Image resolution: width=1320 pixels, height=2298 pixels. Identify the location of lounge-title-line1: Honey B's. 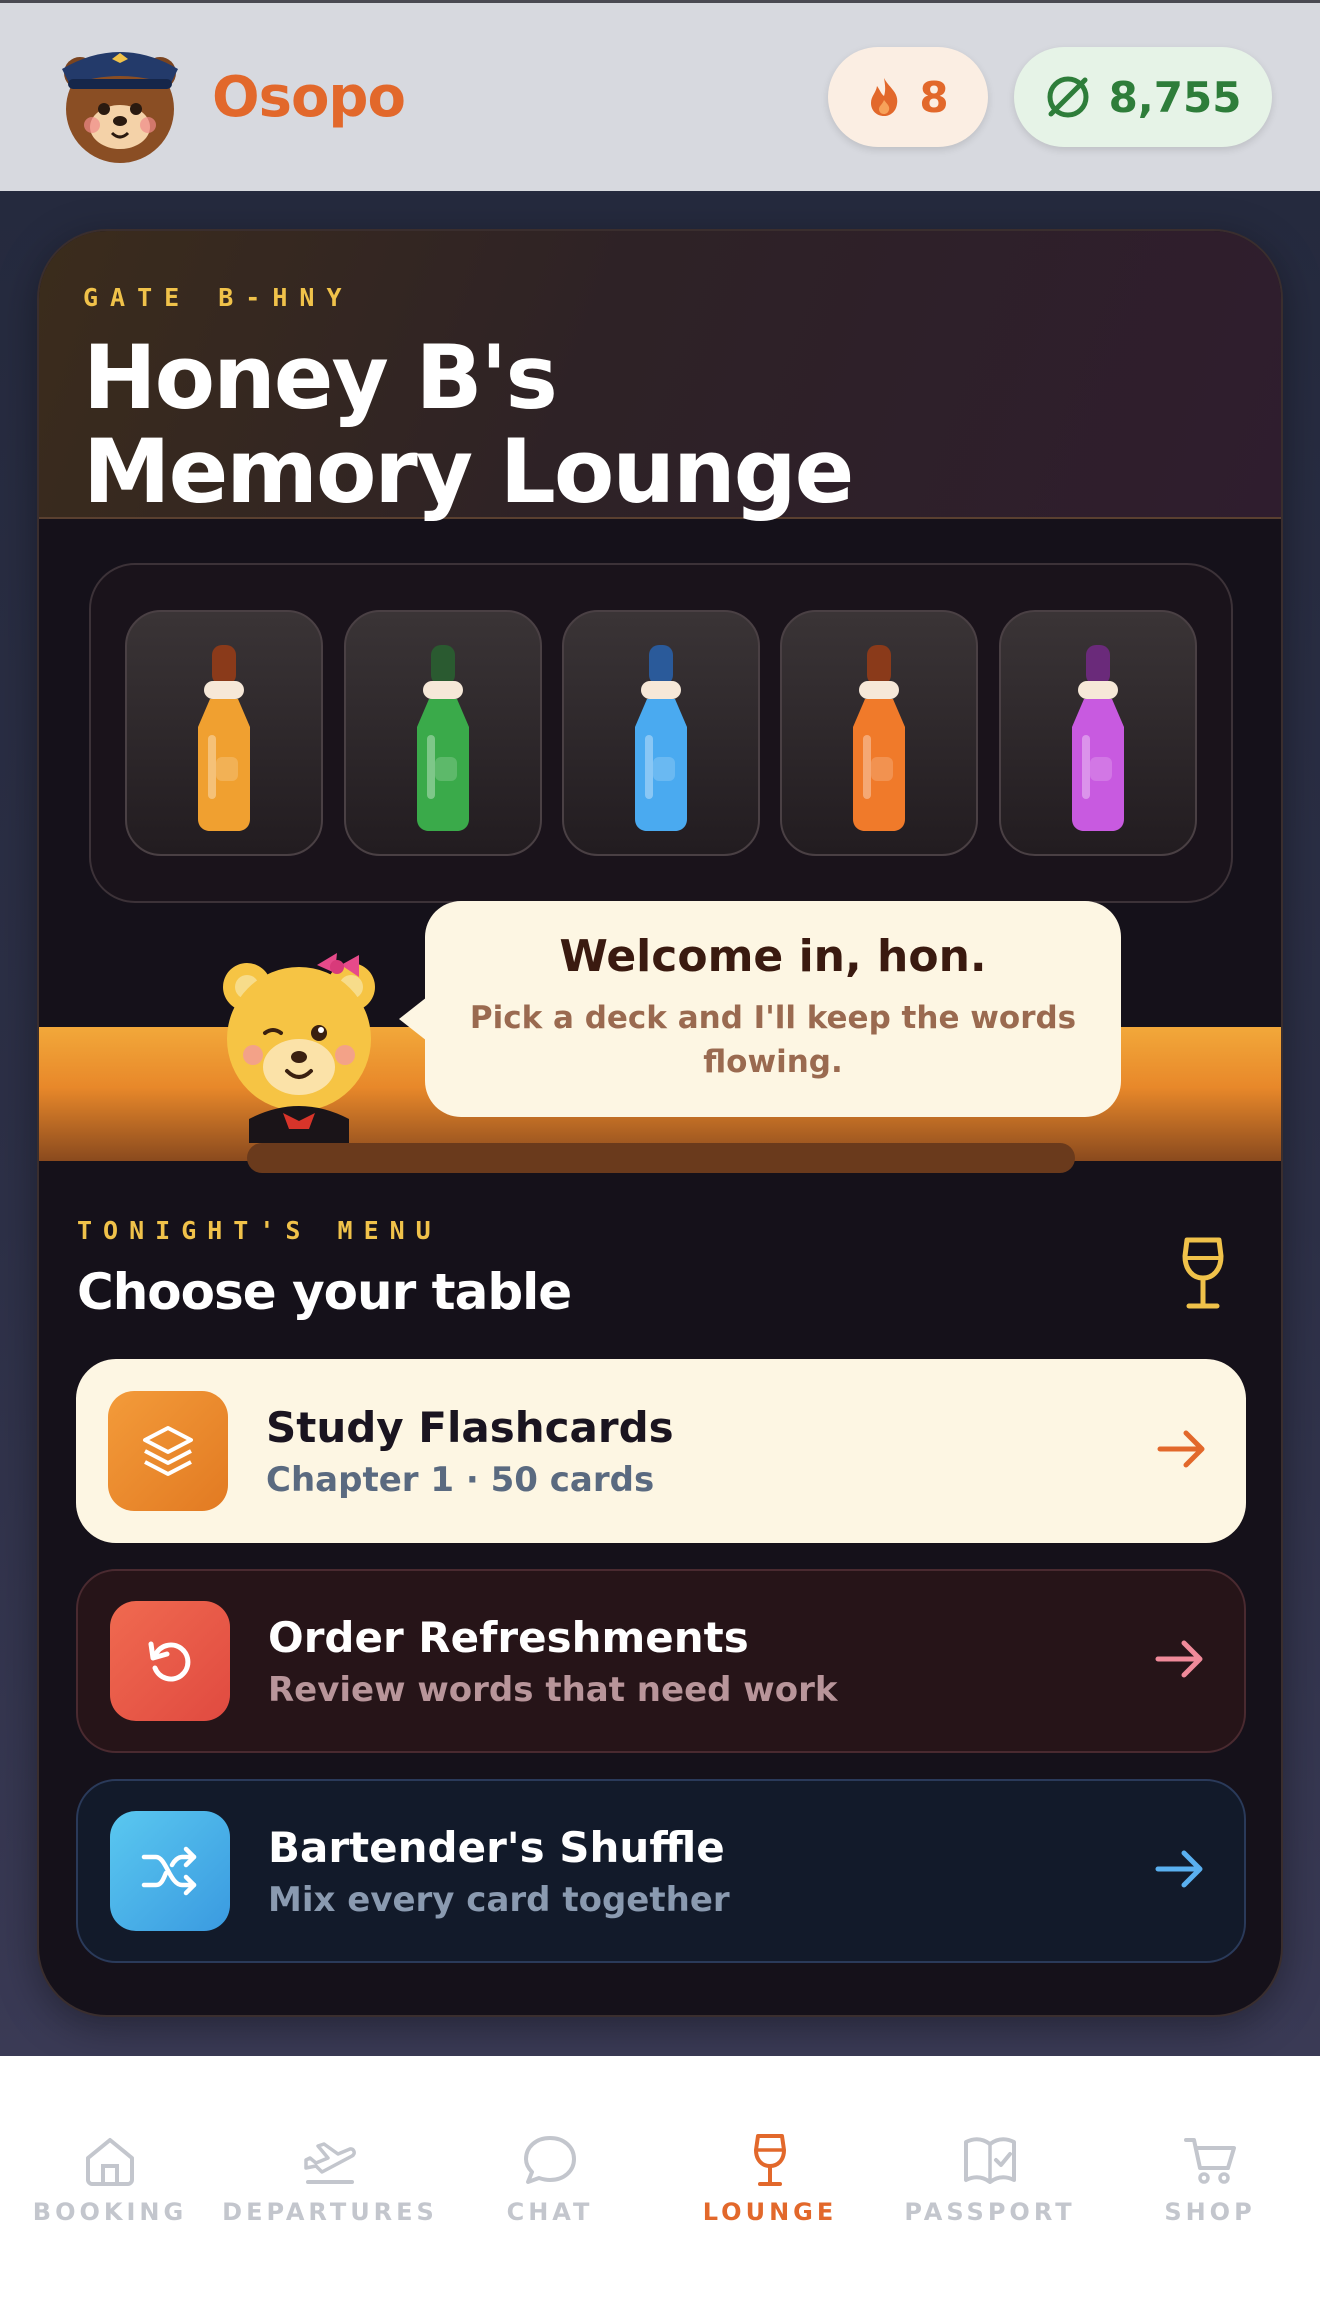
(320, 377).